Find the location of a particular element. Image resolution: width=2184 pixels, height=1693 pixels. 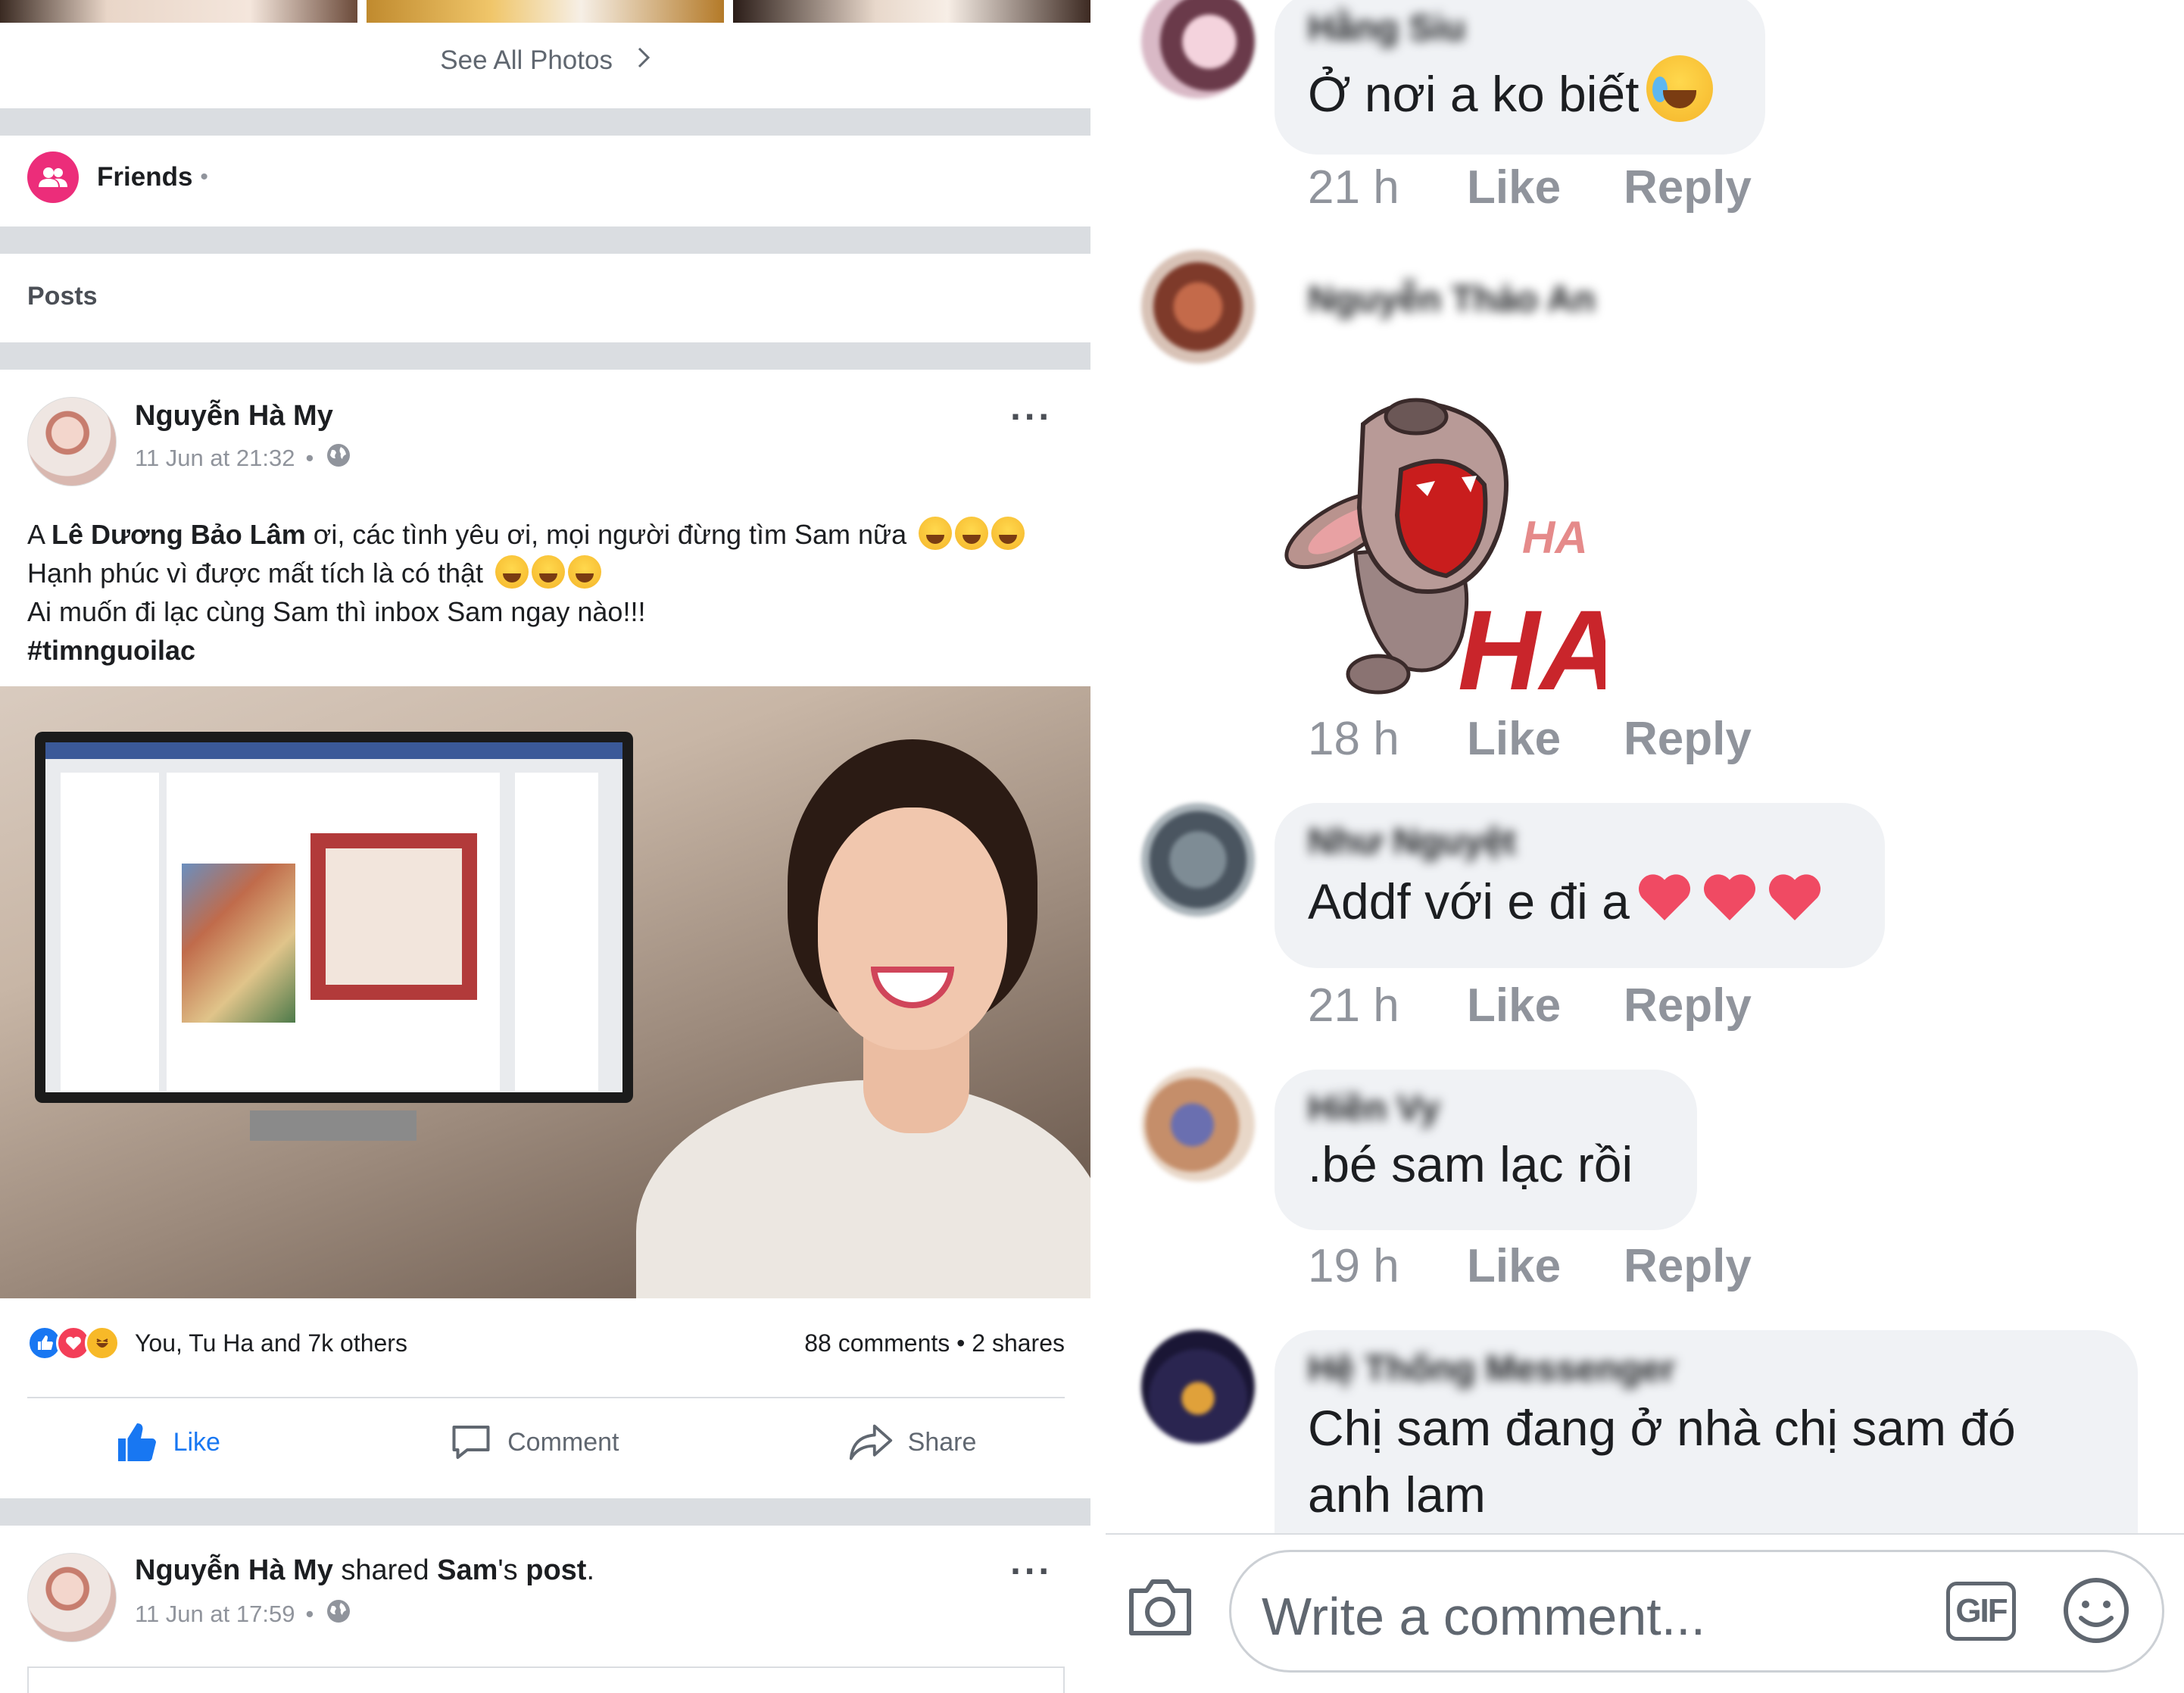

photos-strip is located at coordinates (545, 11).